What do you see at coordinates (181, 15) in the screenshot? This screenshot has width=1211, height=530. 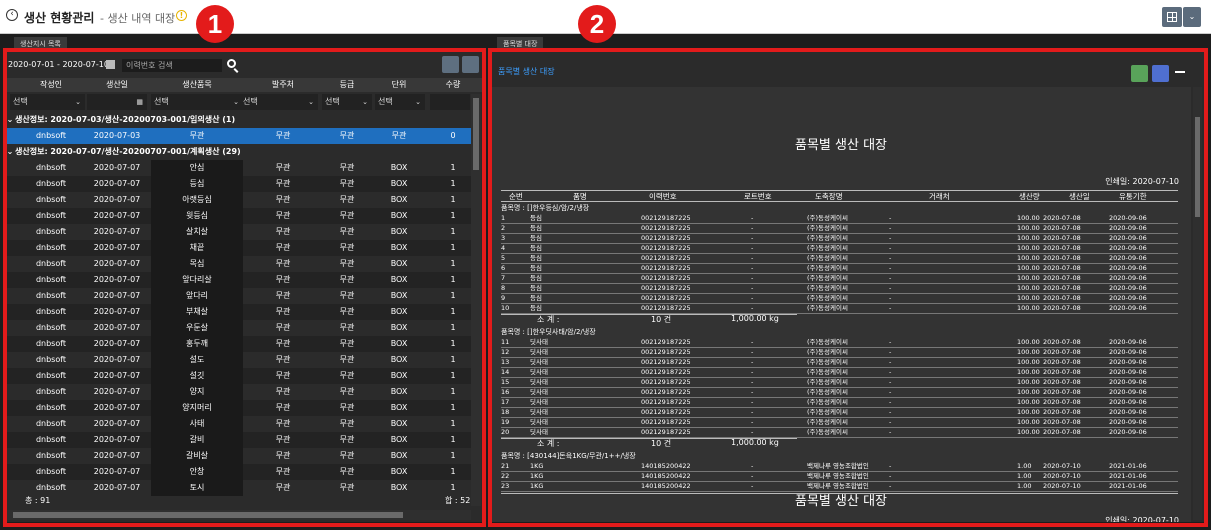 I see `info-icon: !` at bounding box center [181, 15].